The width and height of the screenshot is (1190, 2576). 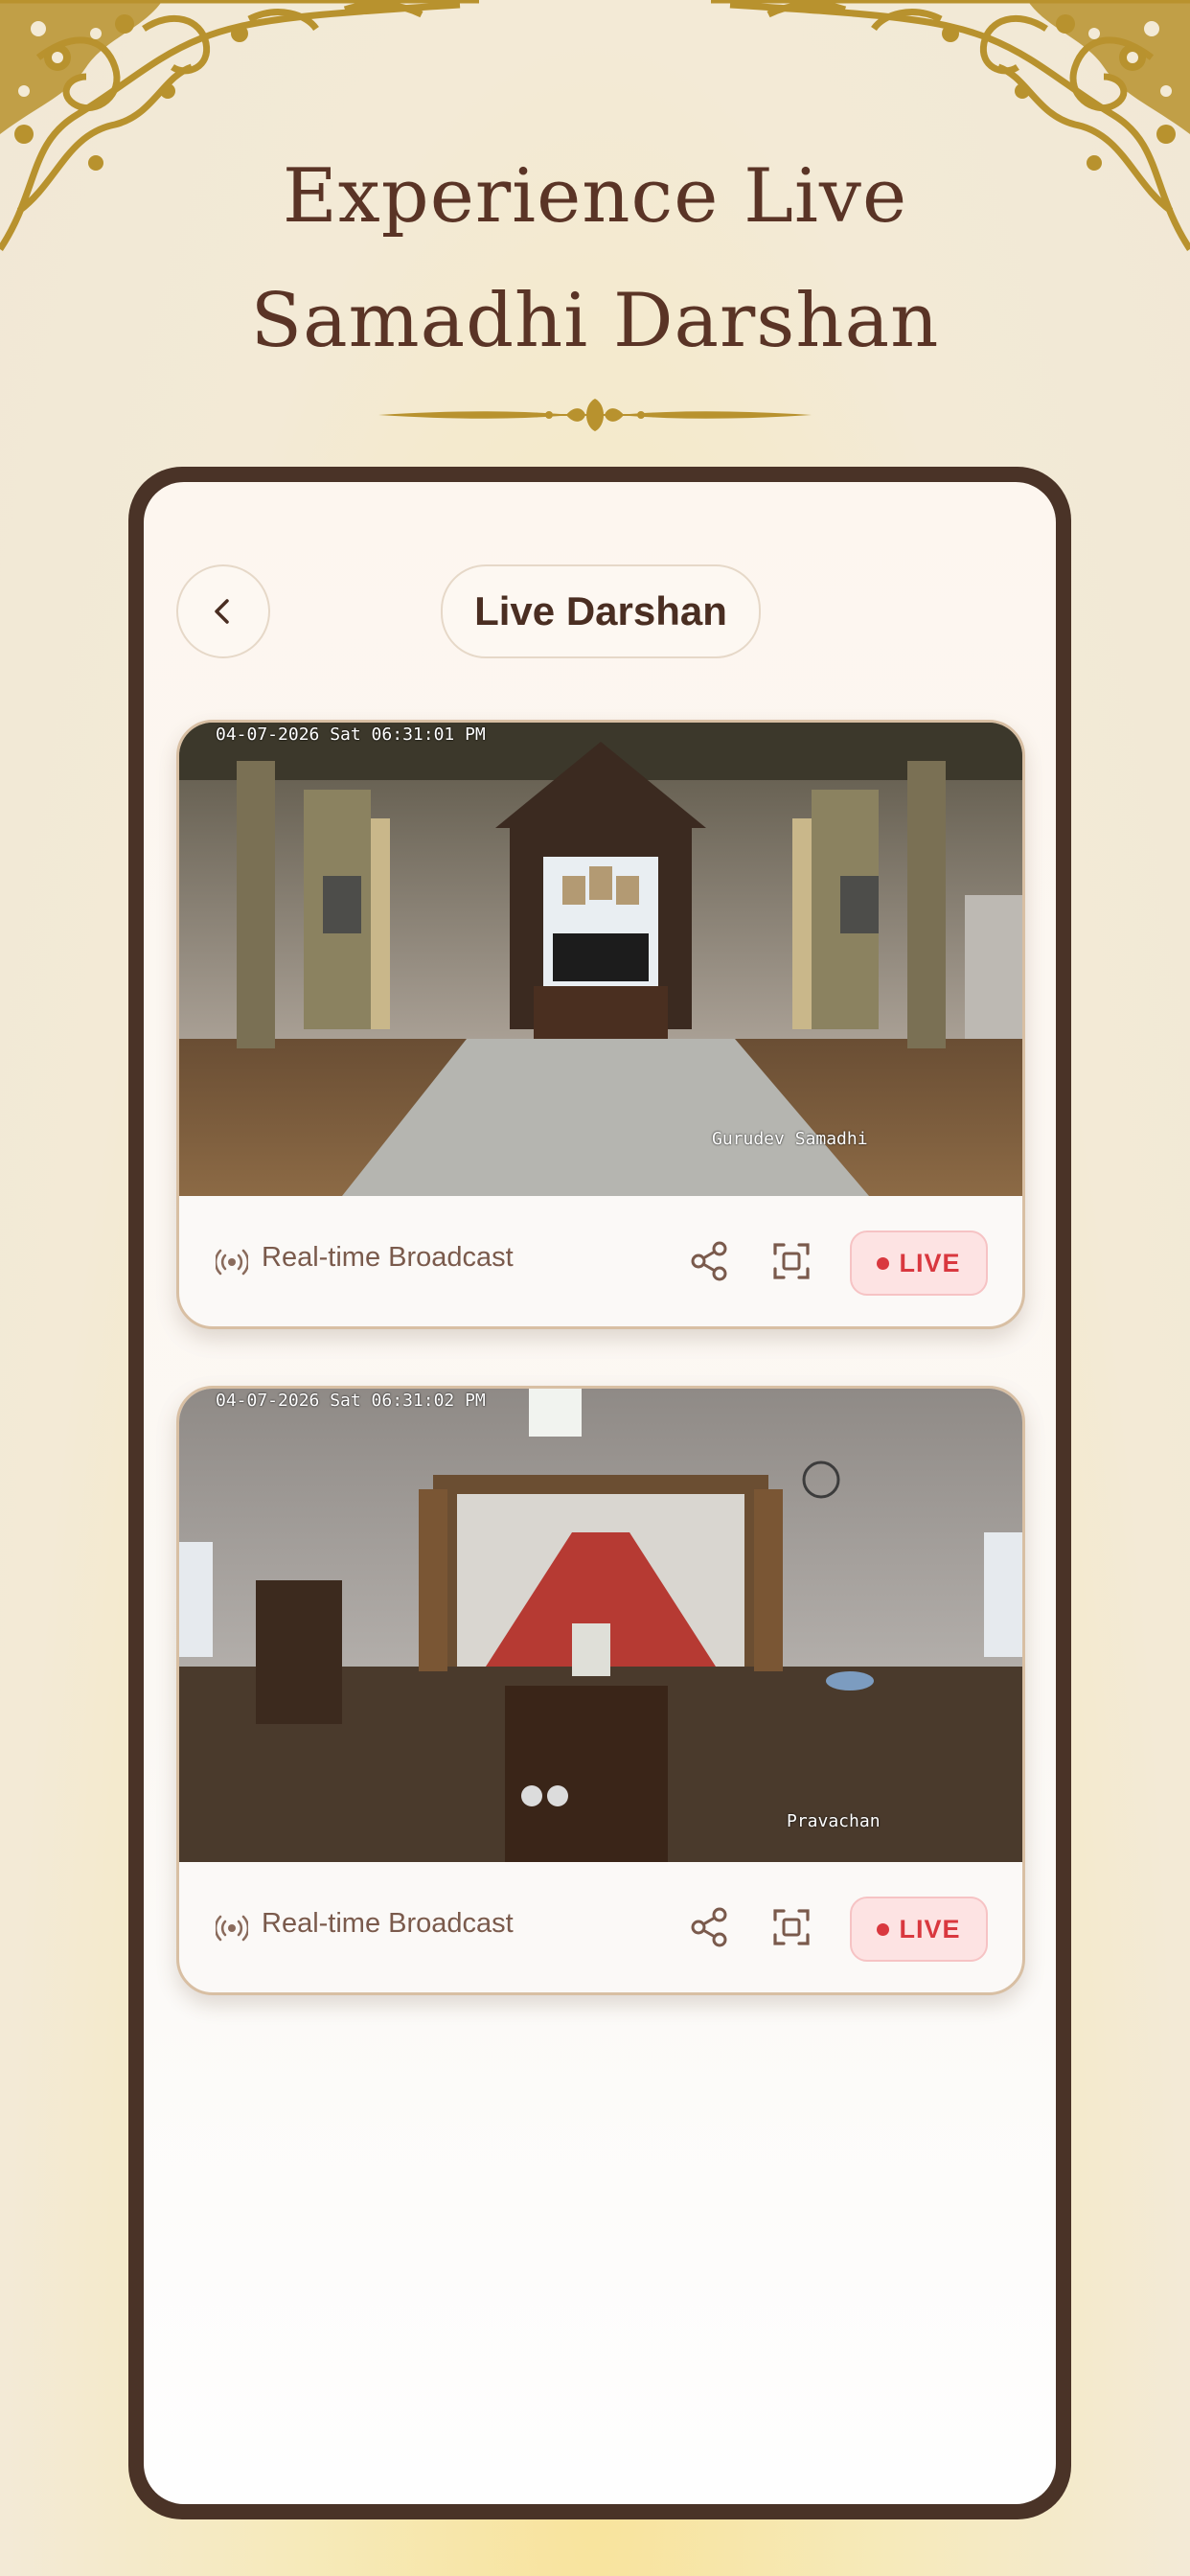 What do you see at coordinates (595, 415) in the screenshot?
I see `ornament-divider` at bounding box center [595, 415].